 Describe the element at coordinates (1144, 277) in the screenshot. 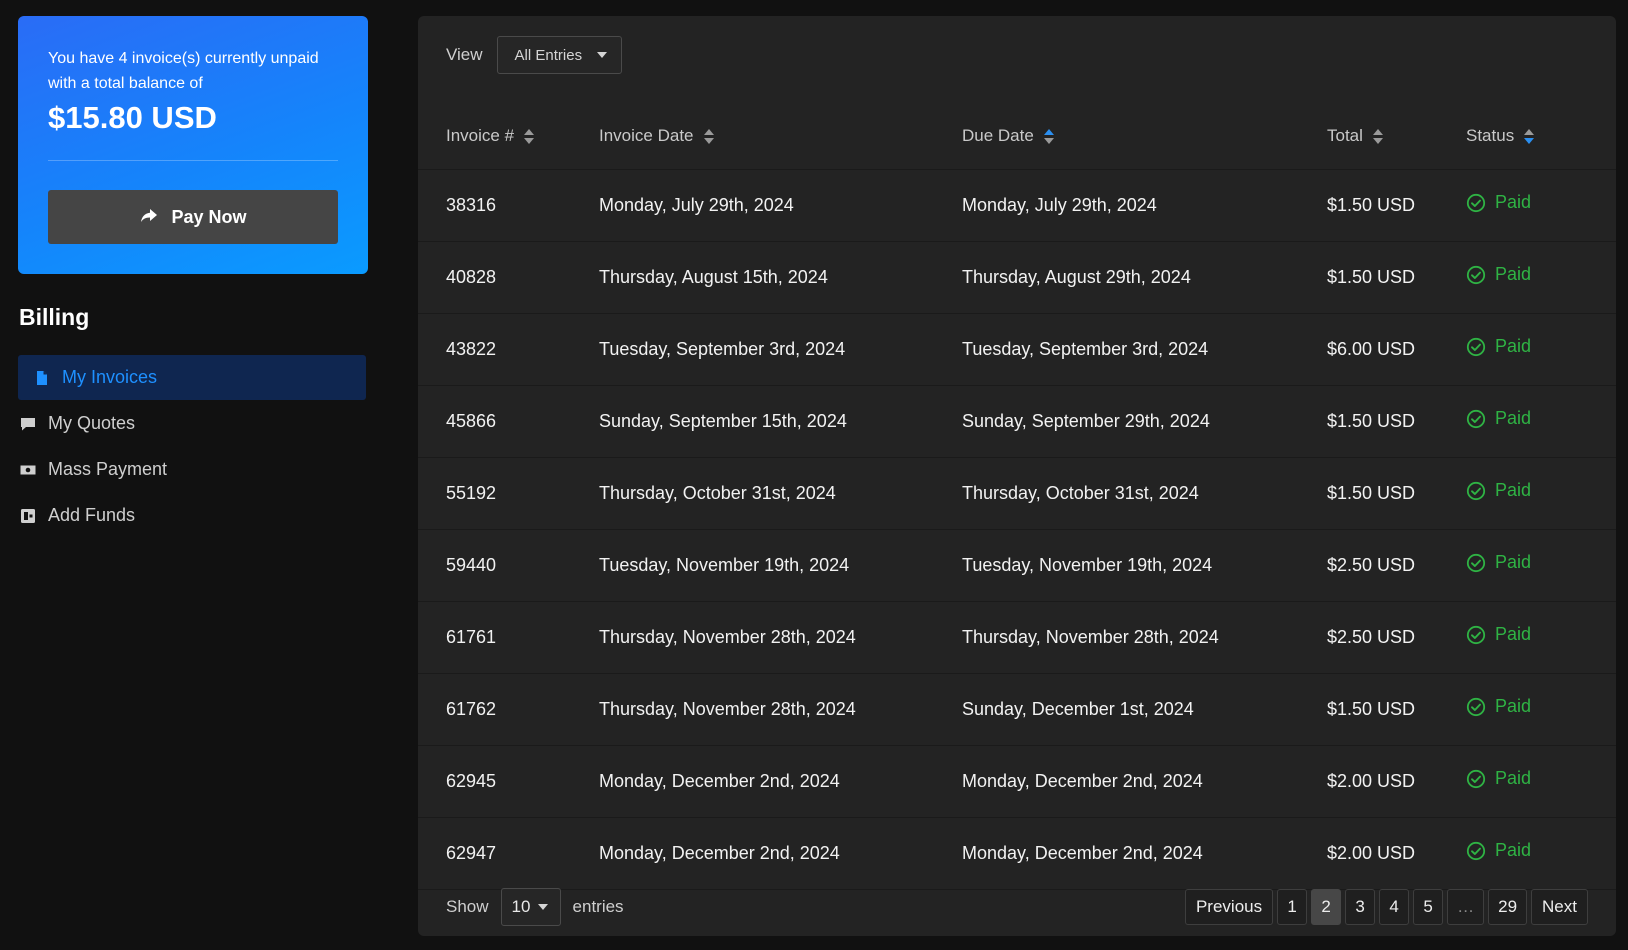

I see `due-date-cell: Thursday, August 29th, 2024` at that location.